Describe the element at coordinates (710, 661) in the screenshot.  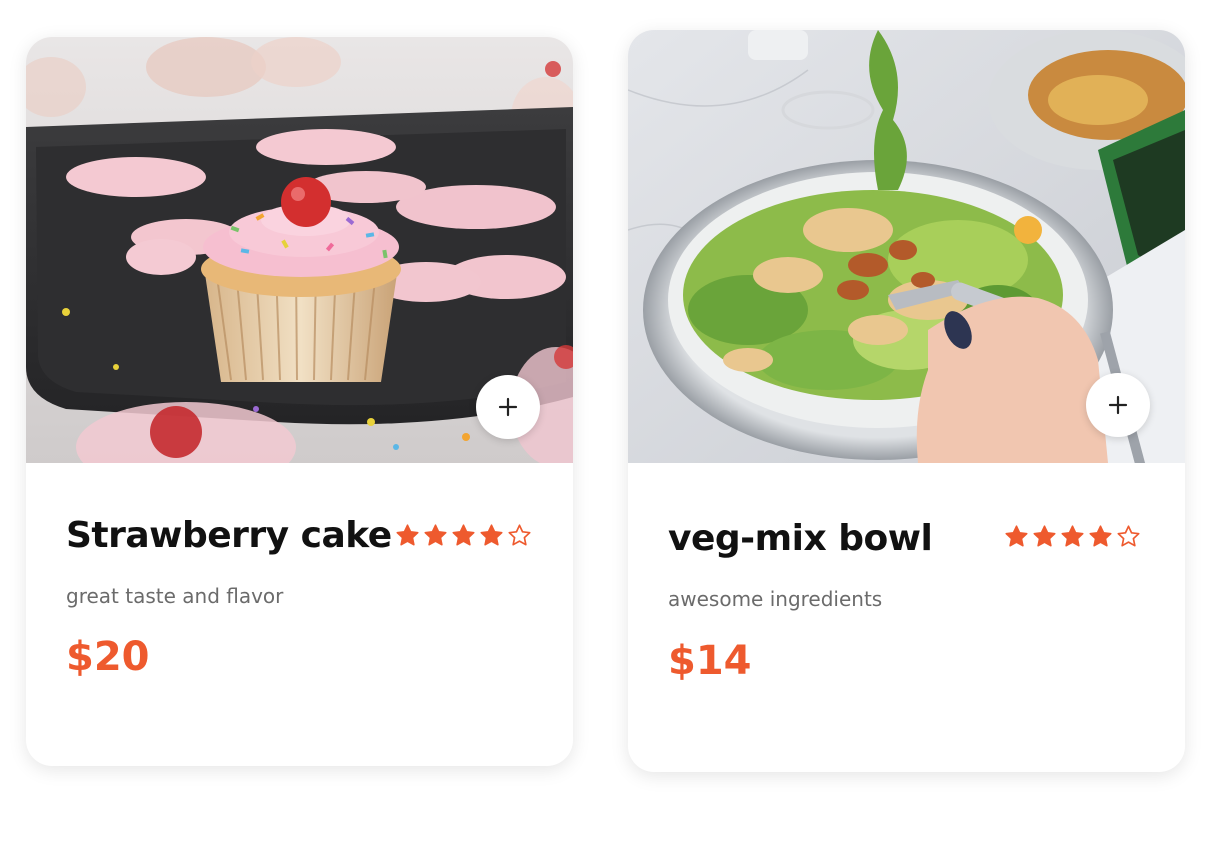
I see `product-price: $14` at that location.